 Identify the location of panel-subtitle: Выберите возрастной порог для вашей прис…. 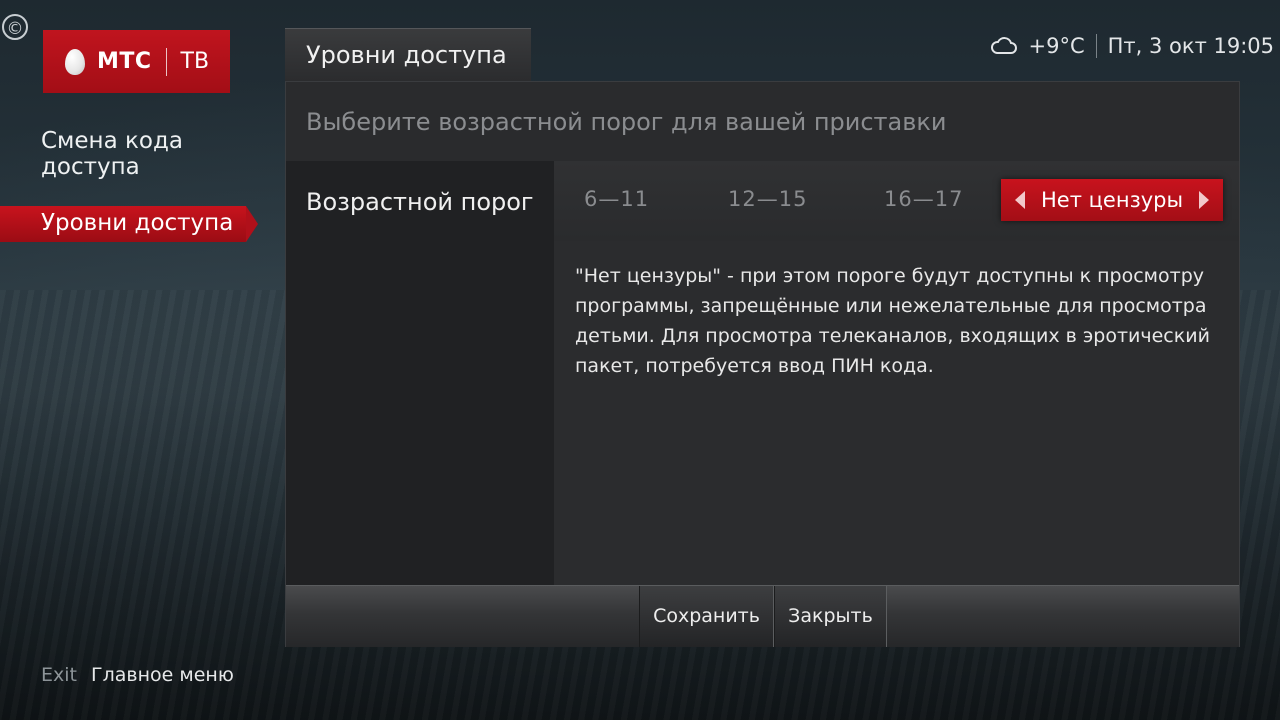
(626, 122).